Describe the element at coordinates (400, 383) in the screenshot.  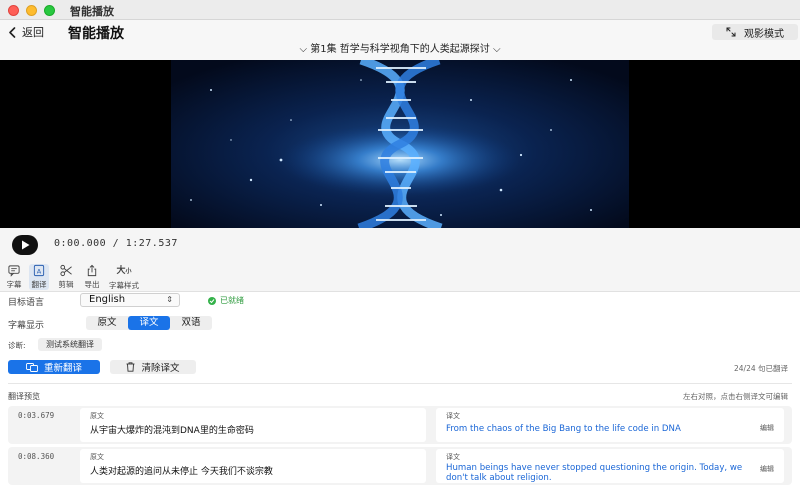
I see `section-divider` at that location.